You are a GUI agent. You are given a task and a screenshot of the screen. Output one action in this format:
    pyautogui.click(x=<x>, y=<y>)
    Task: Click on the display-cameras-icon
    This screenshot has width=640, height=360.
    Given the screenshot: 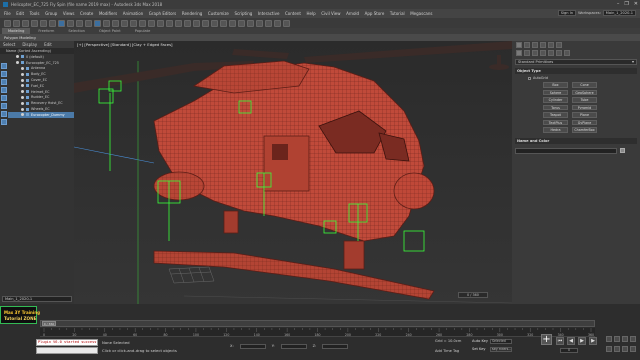 What is the action you would take?
    pyautogui.click(x=4, y=90)
    